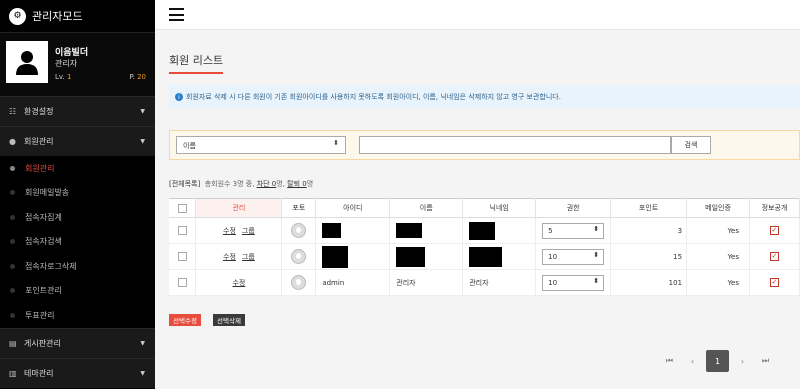  I want to click on search-field-value: 이름, so click(189, 146).